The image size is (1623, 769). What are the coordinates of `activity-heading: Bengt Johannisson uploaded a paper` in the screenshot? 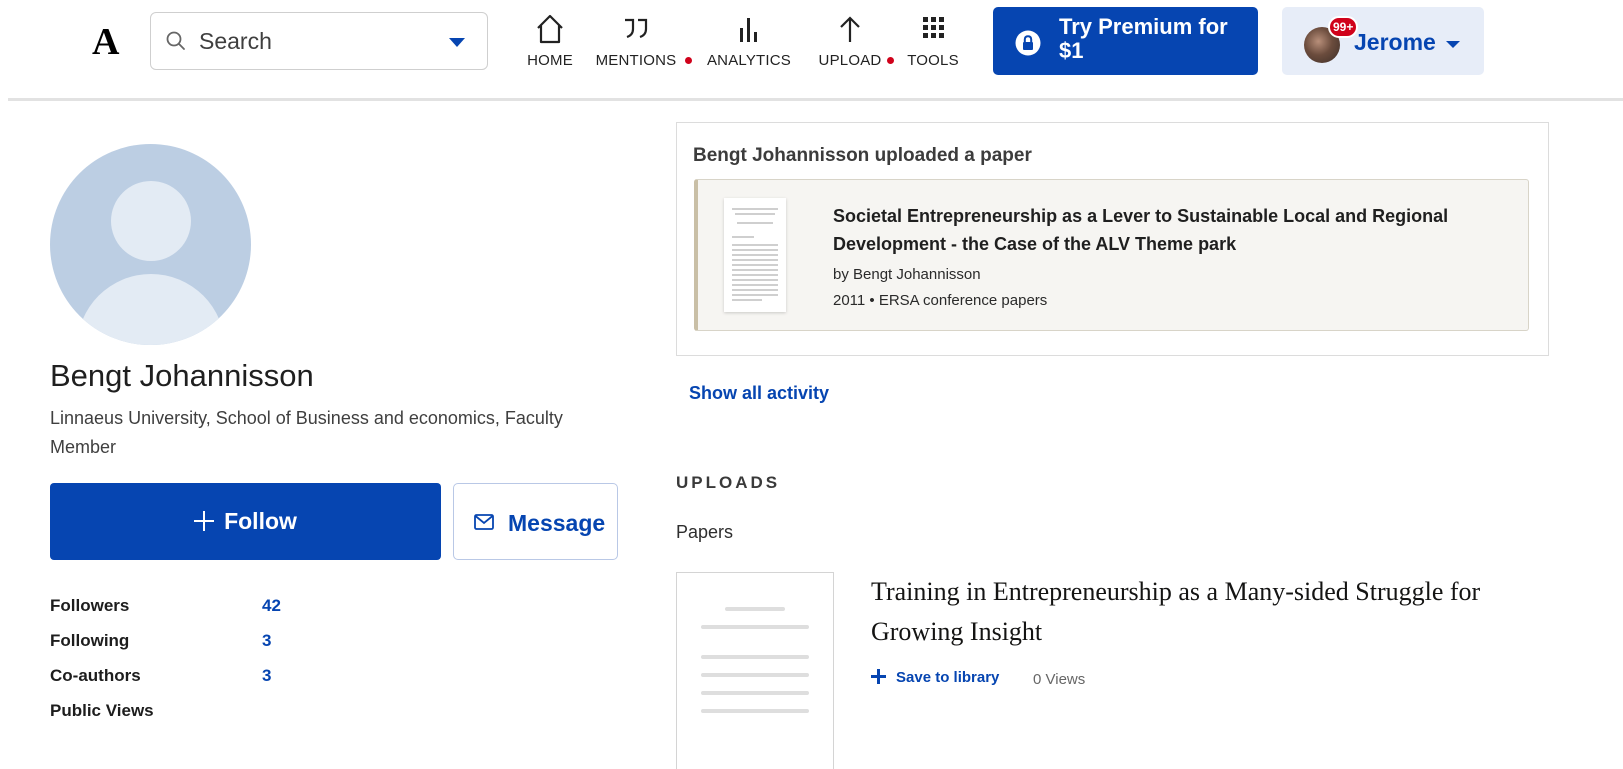 It's located at (862, 155).